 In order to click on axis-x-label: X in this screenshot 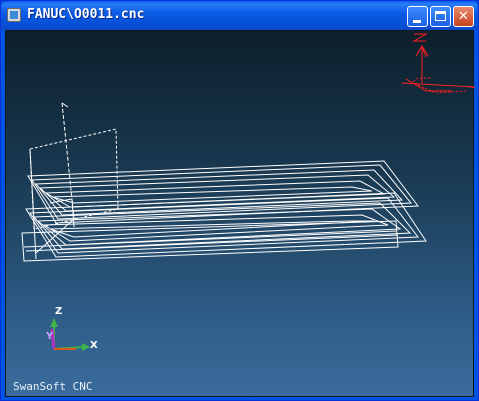, I will do `click(94, 345)`.